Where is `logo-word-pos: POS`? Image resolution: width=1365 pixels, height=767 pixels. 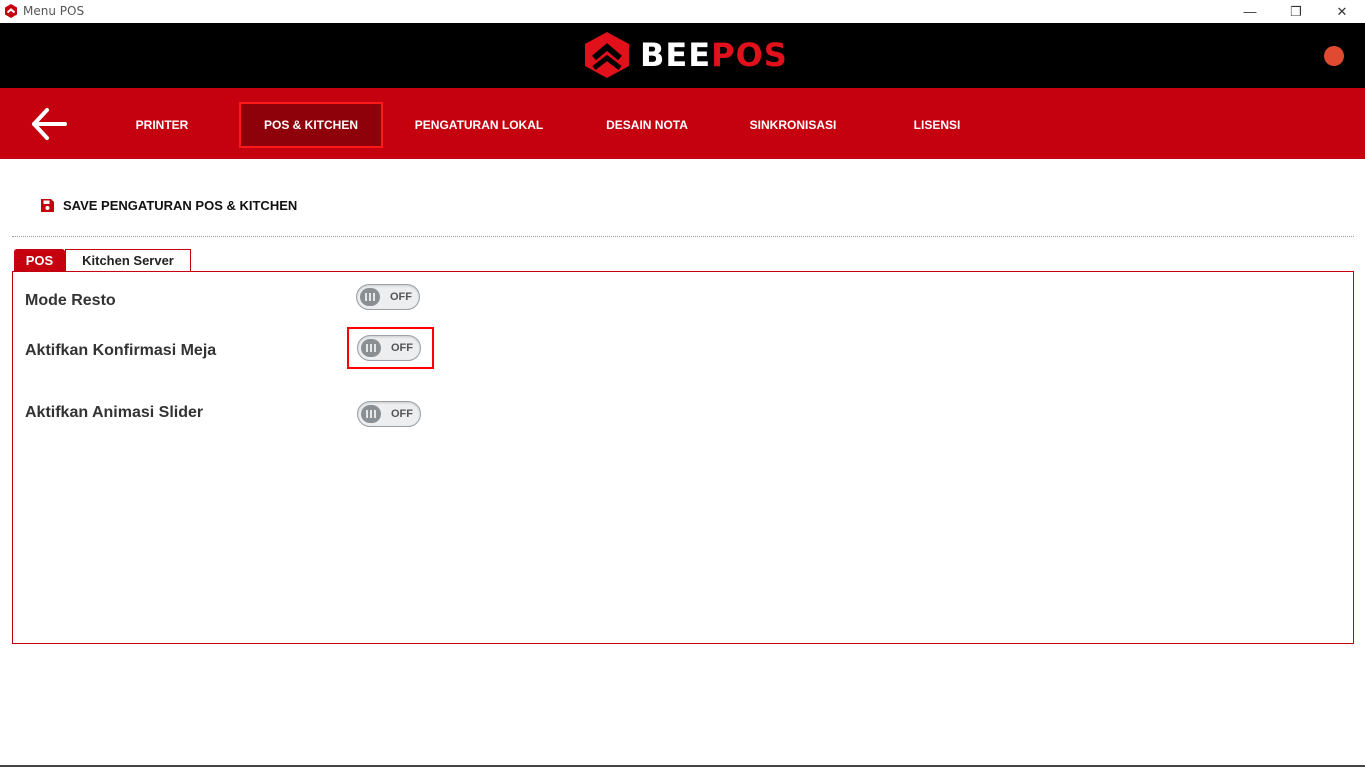 logo-word-pos: POS is located at coordinates (749, 55).